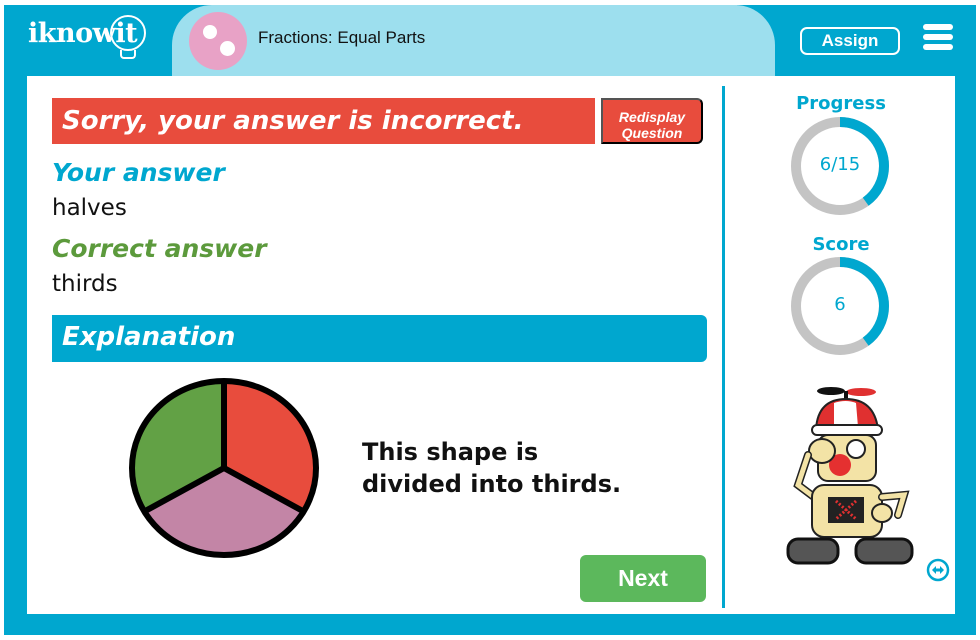 This screenshot has width=980, height=640. I want to click on propeller-blade-left, so click(831, 391).